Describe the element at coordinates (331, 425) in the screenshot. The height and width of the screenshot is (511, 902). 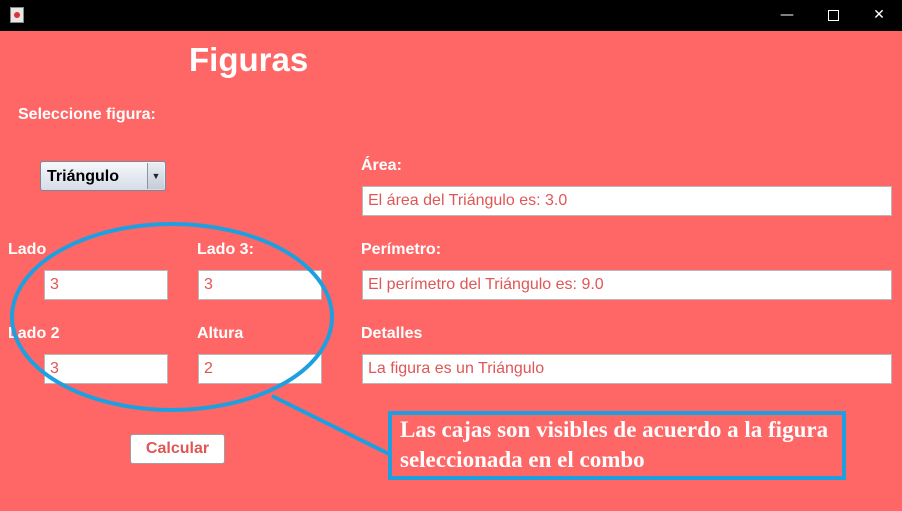
I see `callout-connector` at that location.